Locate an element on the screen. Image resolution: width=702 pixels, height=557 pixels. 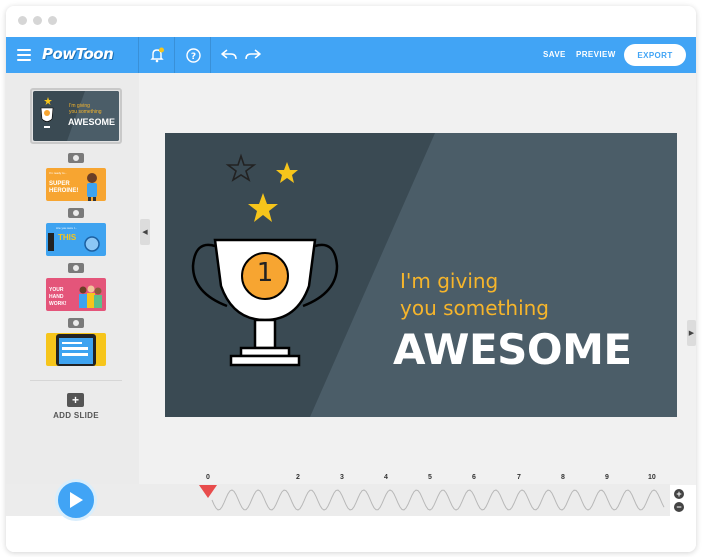
hero-character-icon is located at coordinates (92, 187).